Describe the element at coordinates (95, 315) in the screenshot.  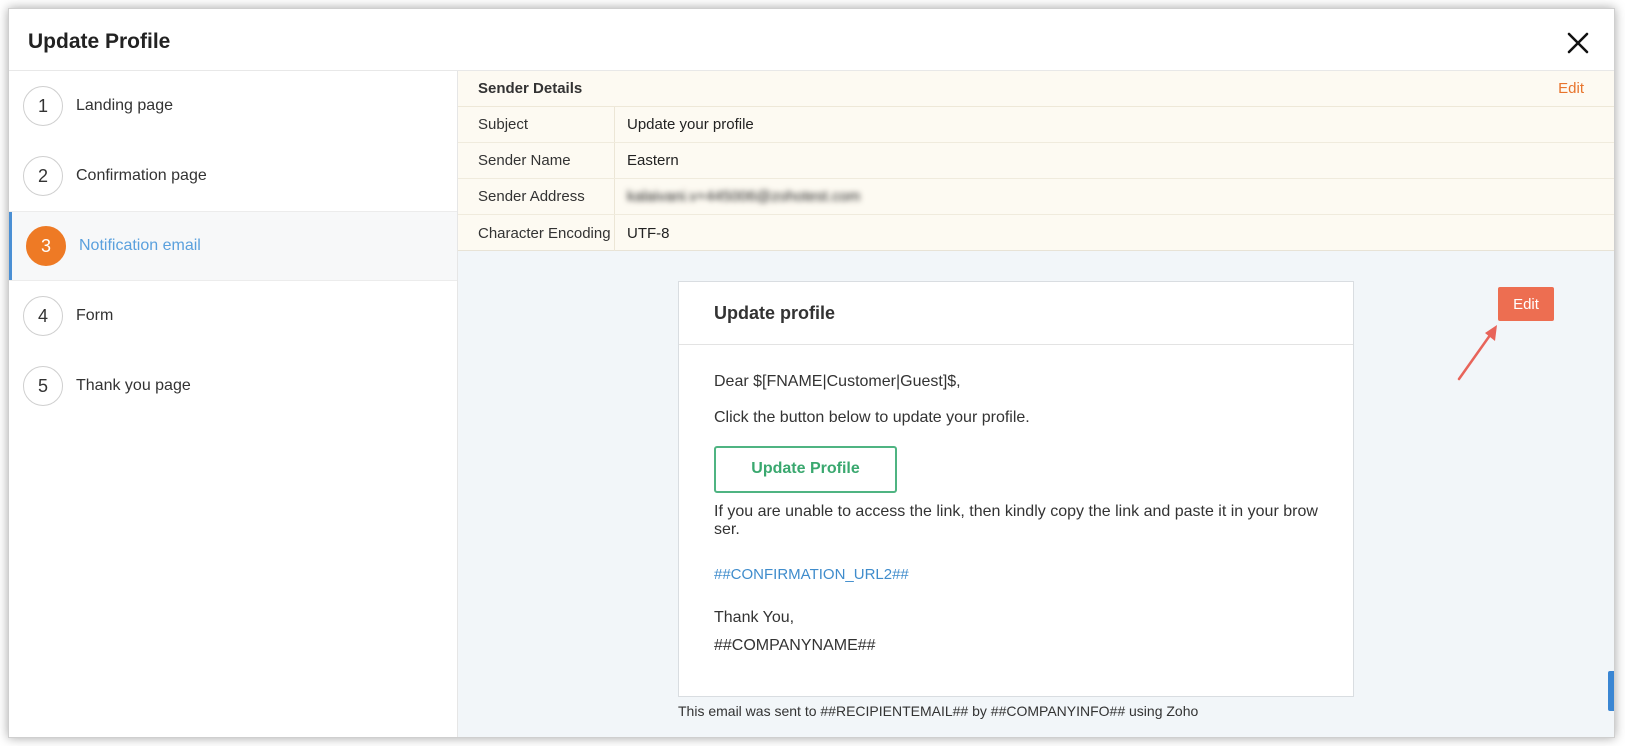
I see `step-label: Form` at that location.